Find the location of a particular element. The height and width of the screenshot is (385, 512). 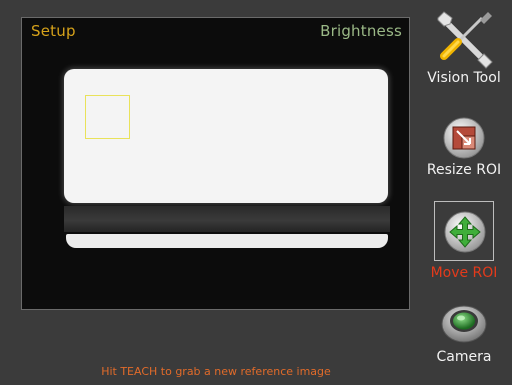

resize-roi-icon is located at coordinates (464, 138).